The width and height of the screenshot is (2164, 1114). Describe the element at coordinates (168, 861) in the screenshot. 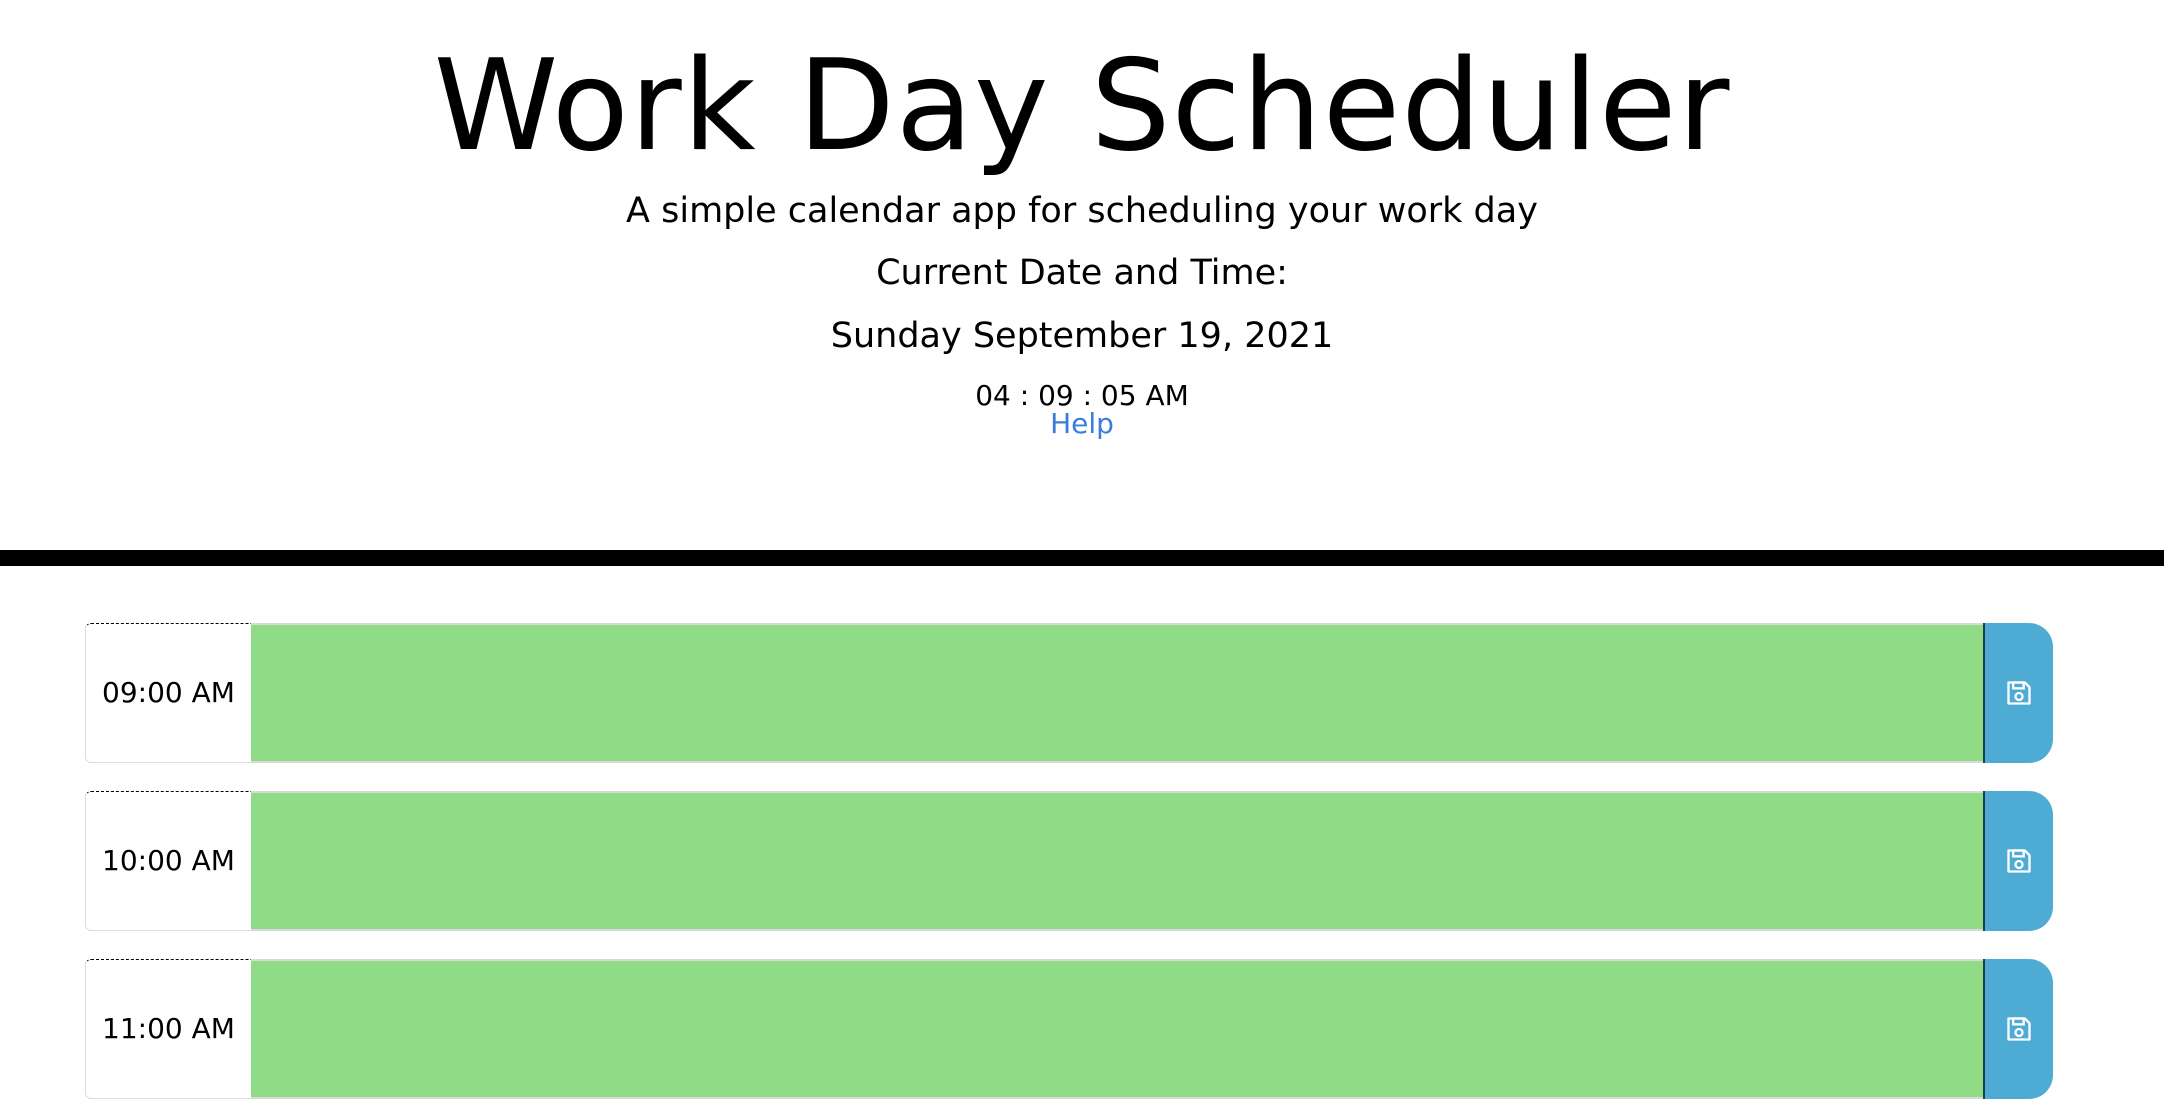

I see `hour-label: 10:00 AM` at that location.